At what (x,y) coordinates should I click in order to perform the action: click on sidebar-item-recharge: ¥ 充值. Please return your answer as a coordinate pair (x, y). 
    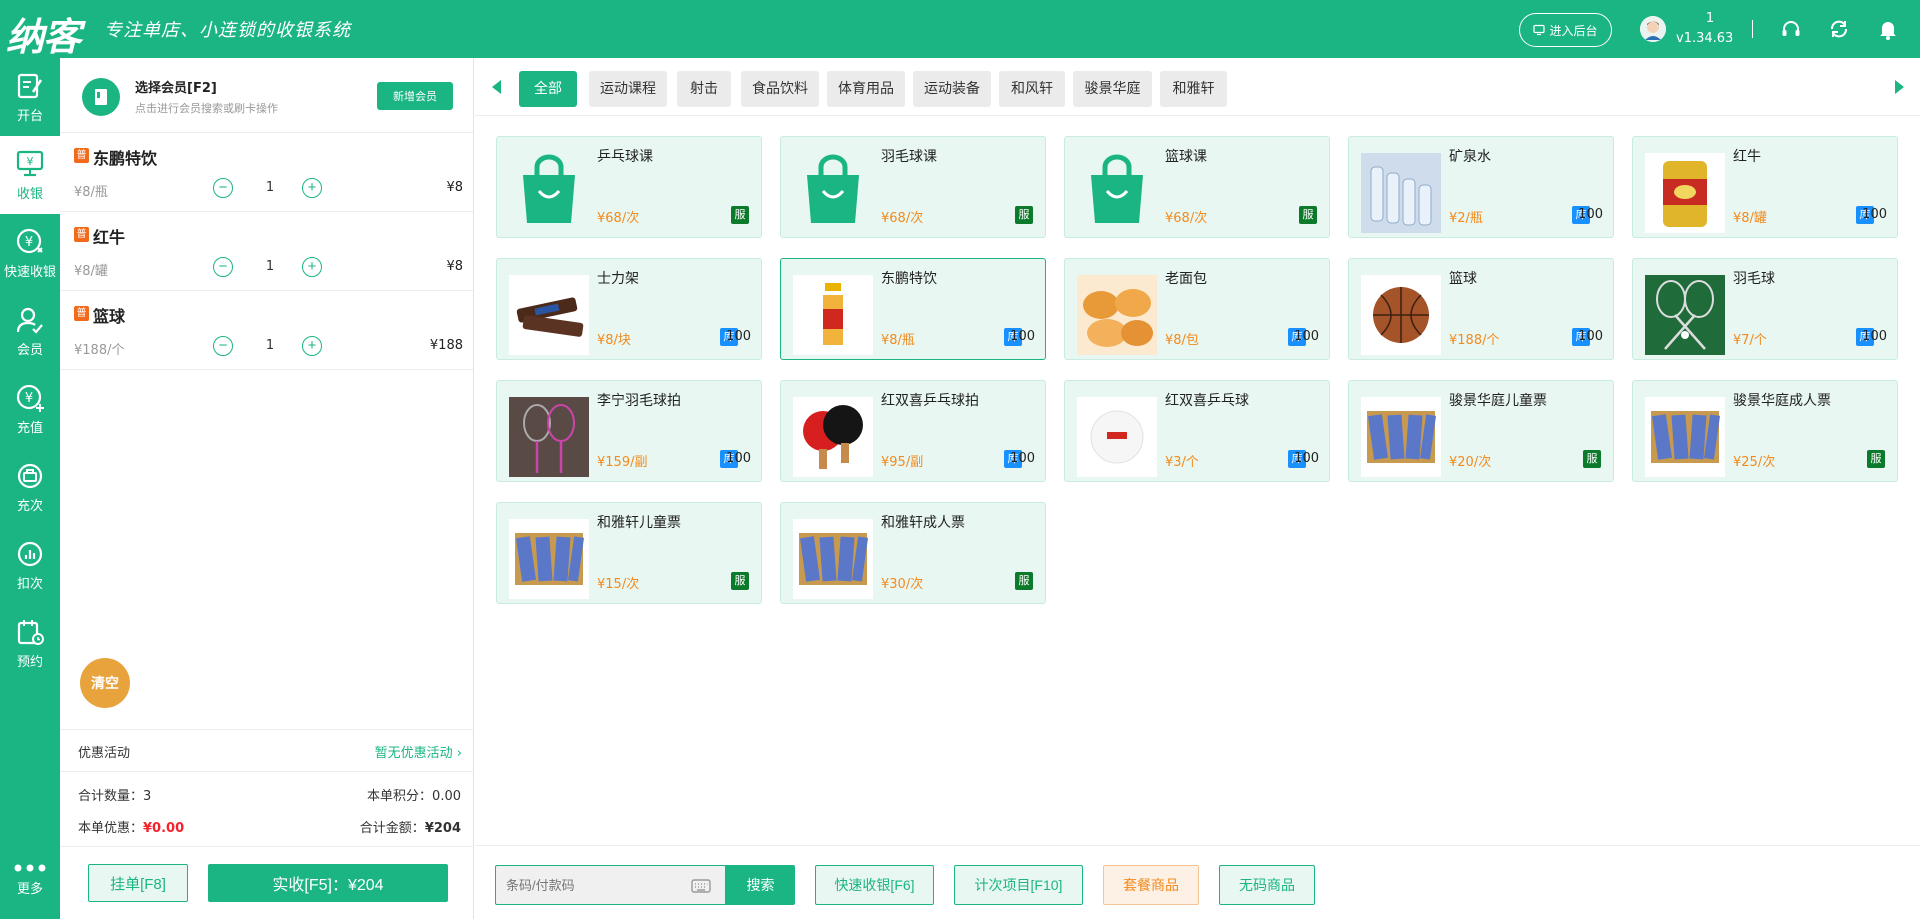
    Looking at the image, I should click on (30, 409).